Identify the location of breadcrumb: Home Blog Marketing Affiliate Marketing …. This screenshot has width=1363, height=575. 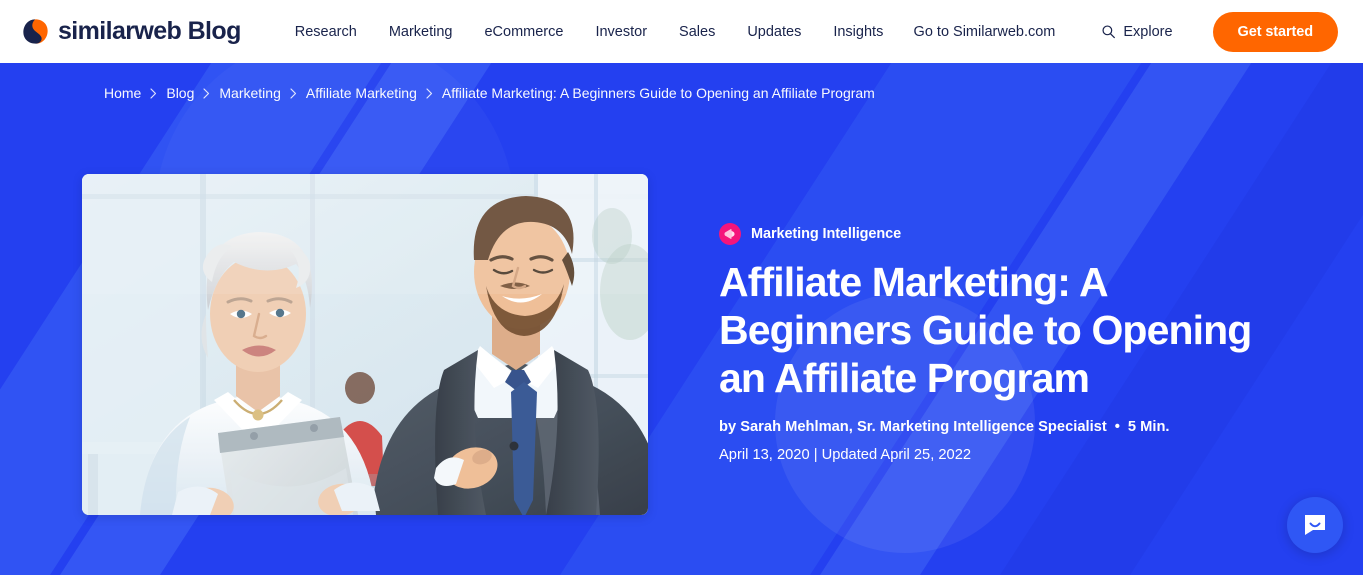
(489, 93).